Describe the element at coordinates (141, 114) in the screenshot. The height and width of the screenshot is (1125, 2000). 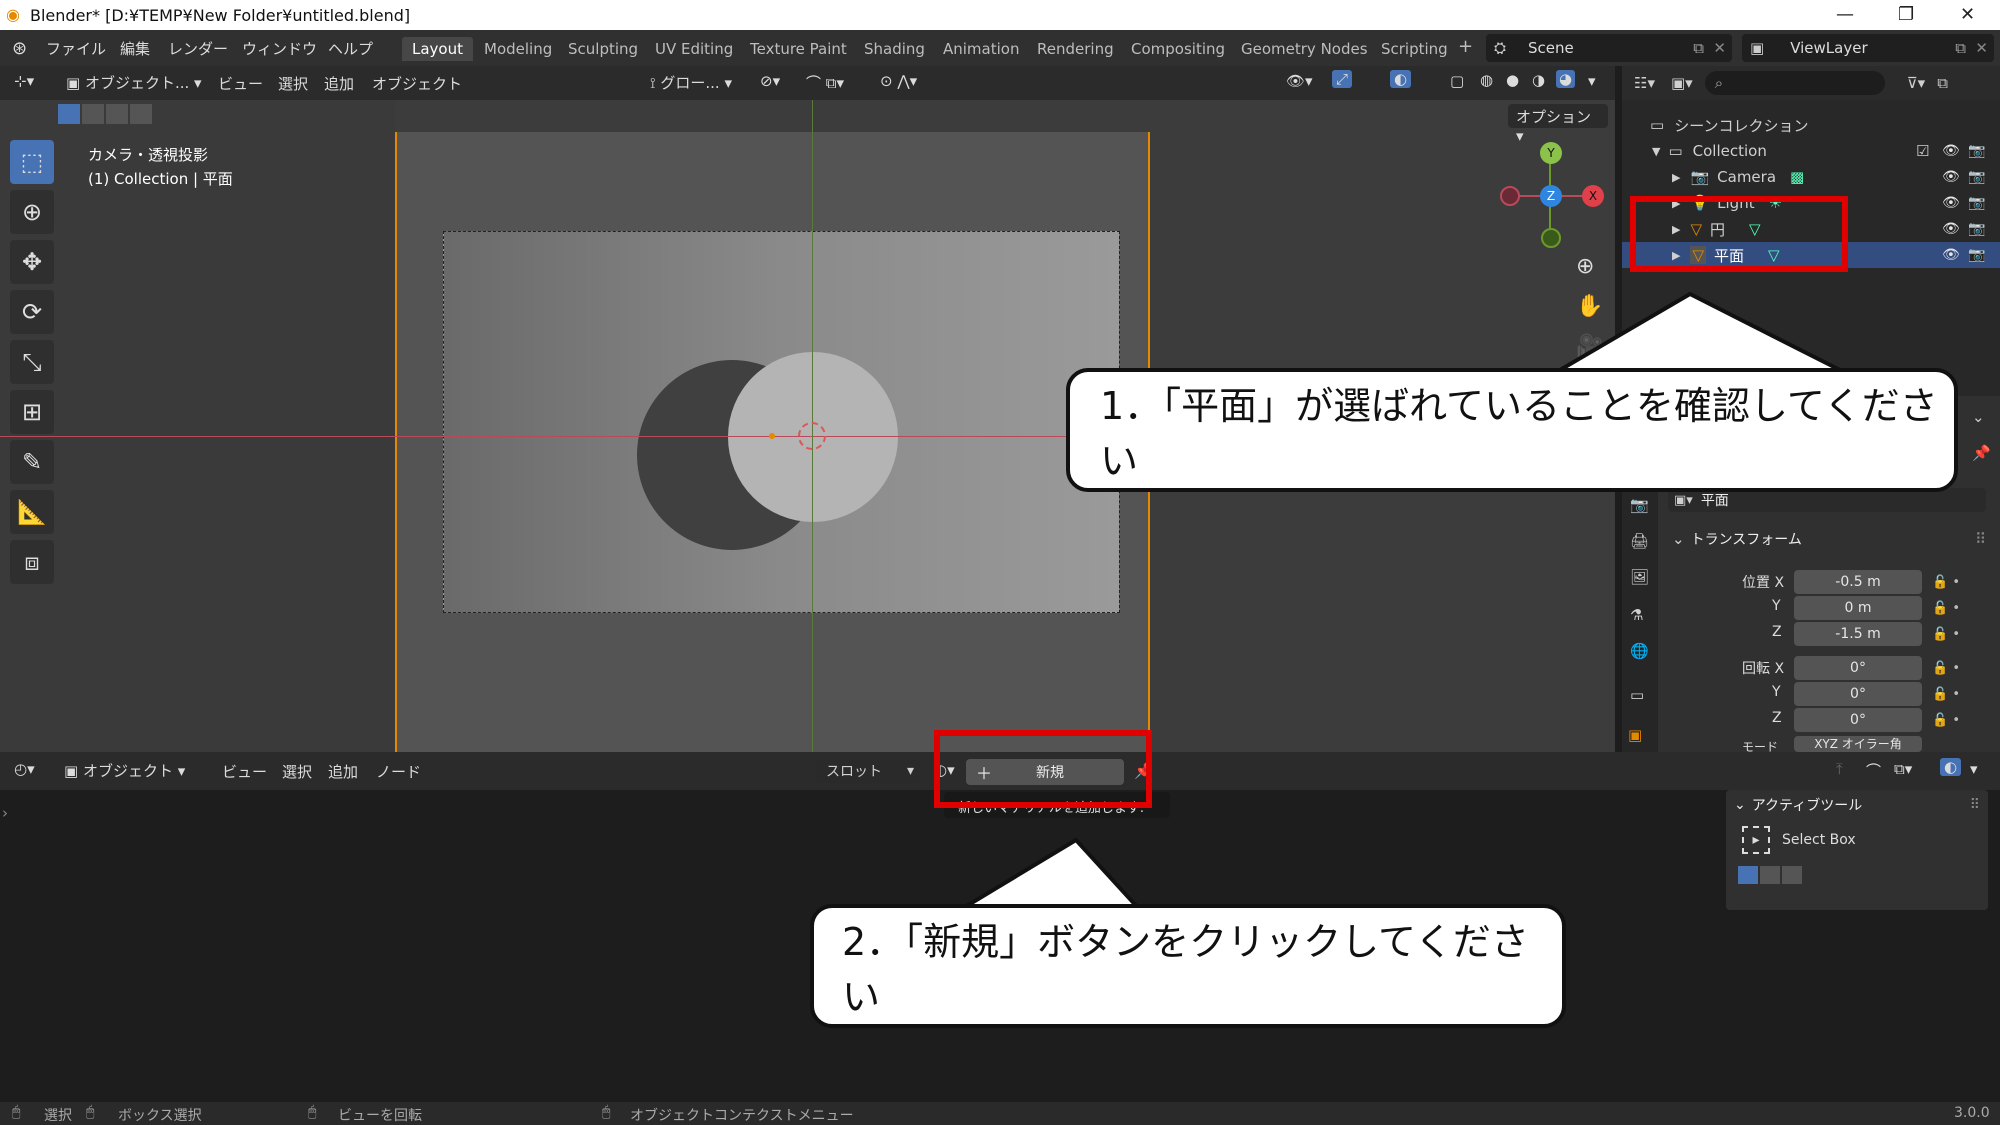
I see `select-invert-icon` at that location.